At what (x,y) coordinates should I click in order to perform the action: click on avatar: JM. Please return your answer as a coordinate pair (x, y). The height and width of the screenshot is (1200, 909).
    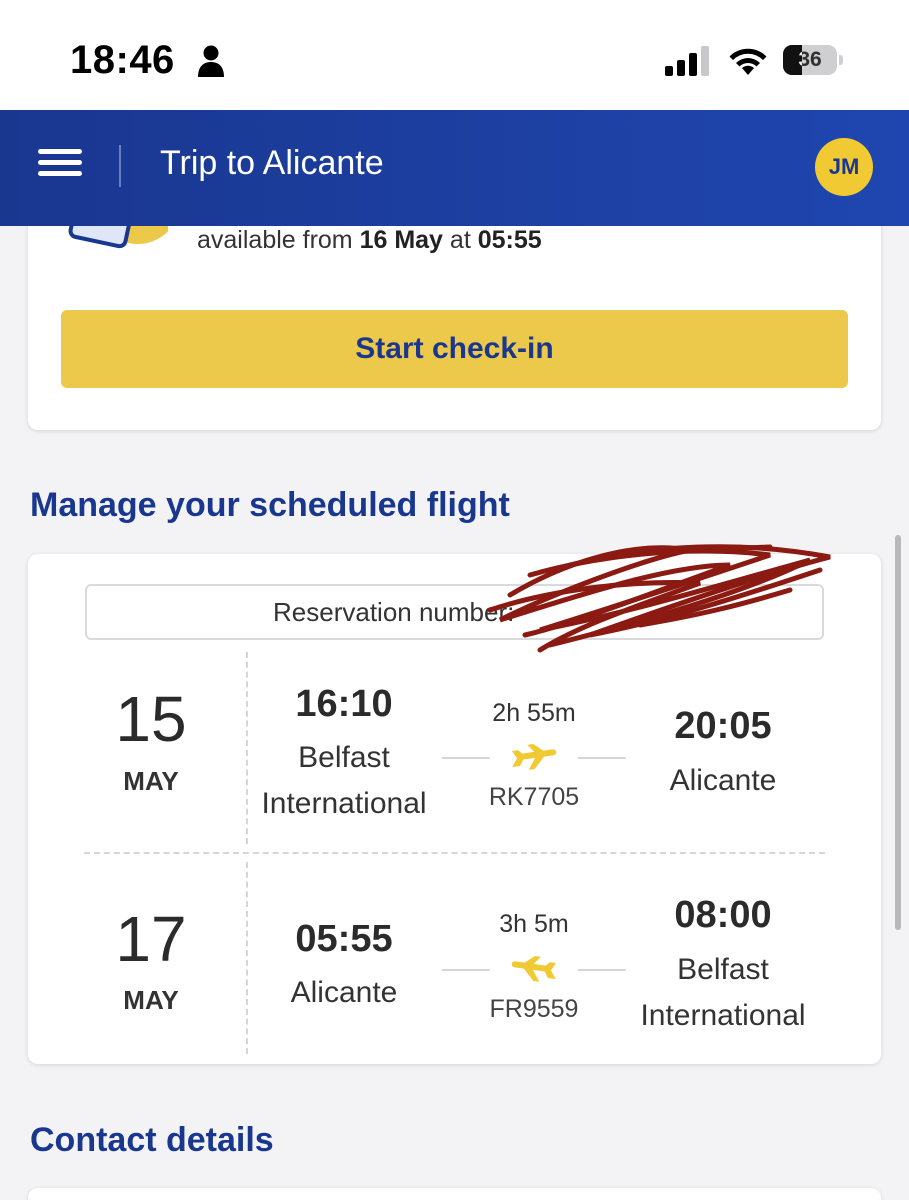
    Looking at the image, I should click on (844, 167).